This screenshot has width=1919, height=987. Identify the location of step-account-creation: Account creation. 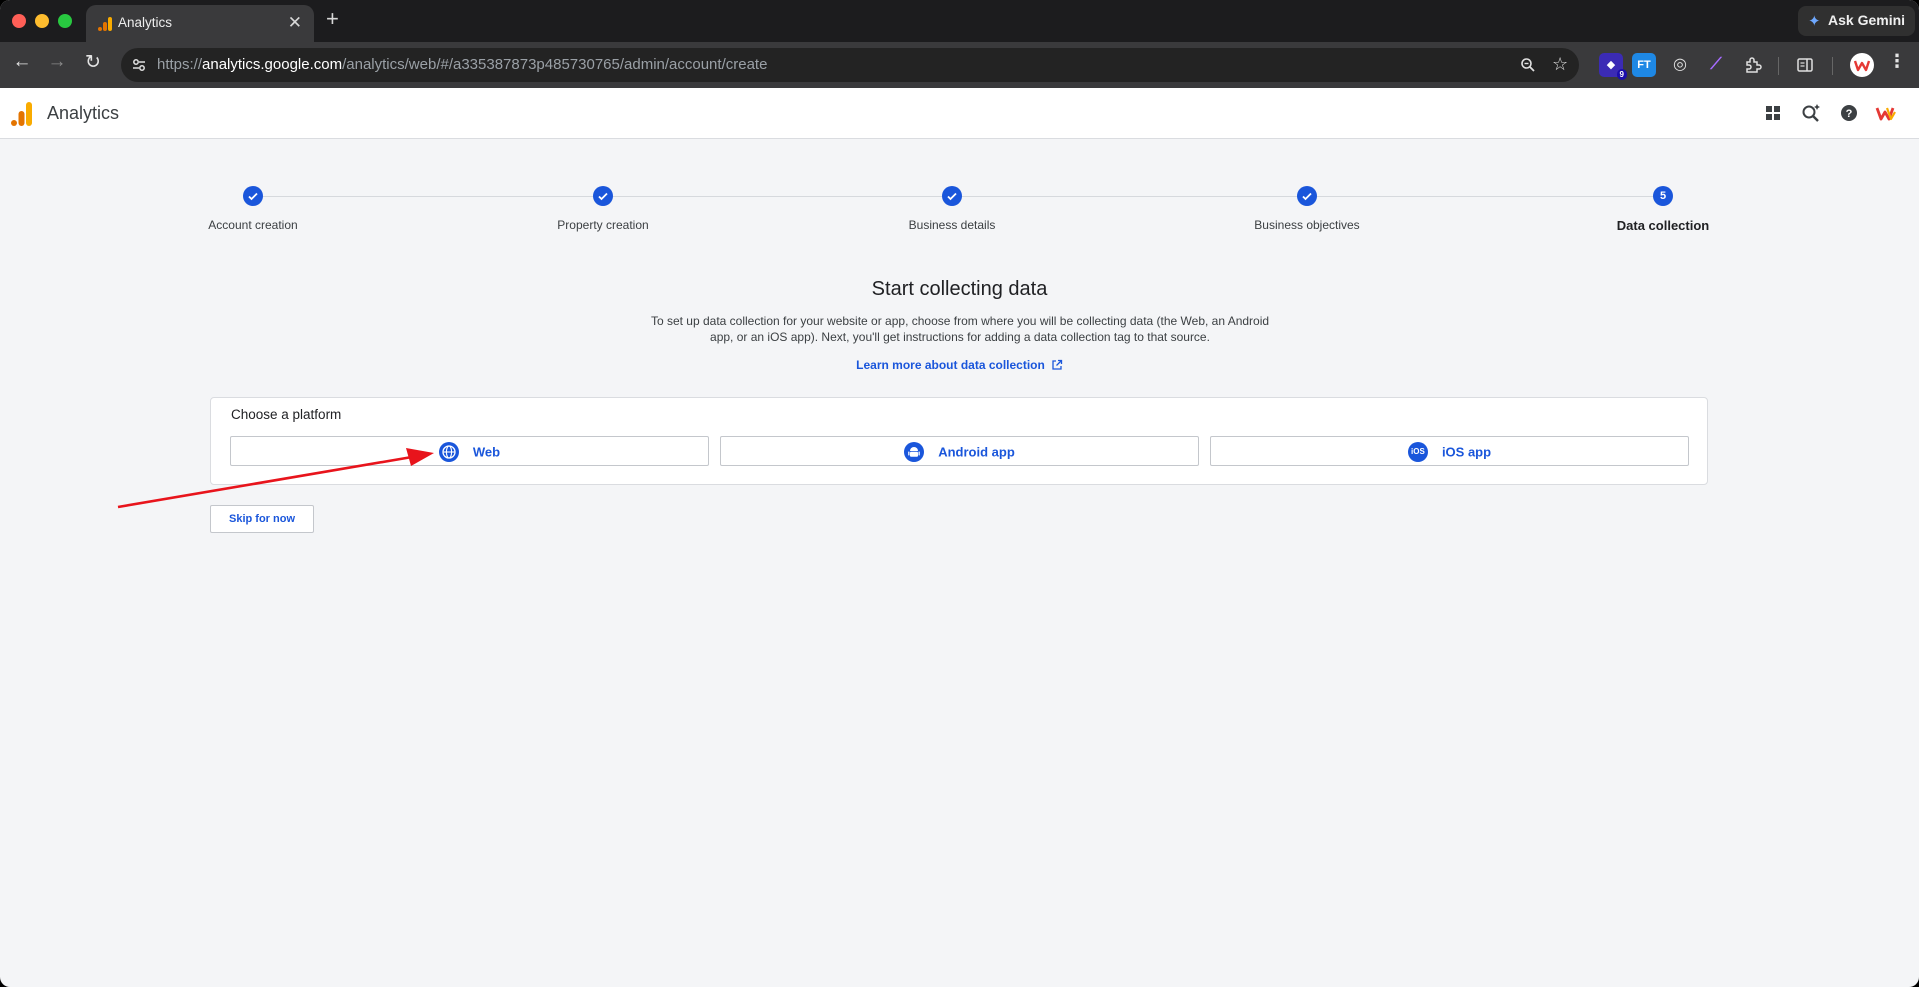
(253, 209).